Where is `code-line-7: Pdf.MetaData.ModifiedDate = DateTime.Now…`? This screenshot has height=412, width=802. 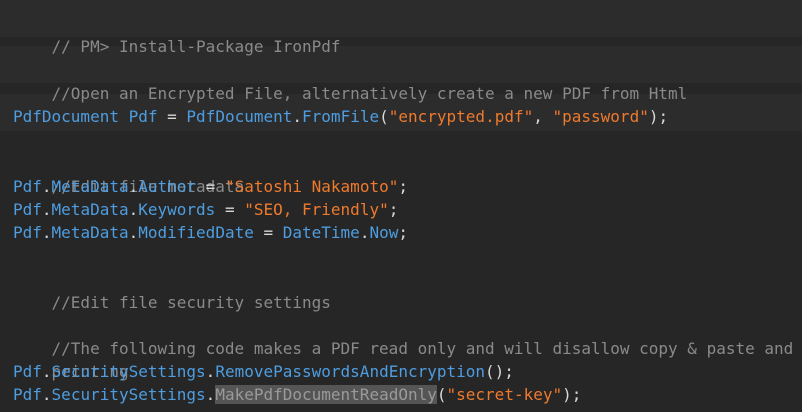 code-line-7: Pdf.MetaData.ModifiedDate = DateTime.Now… is located at coordinates (210, 232).